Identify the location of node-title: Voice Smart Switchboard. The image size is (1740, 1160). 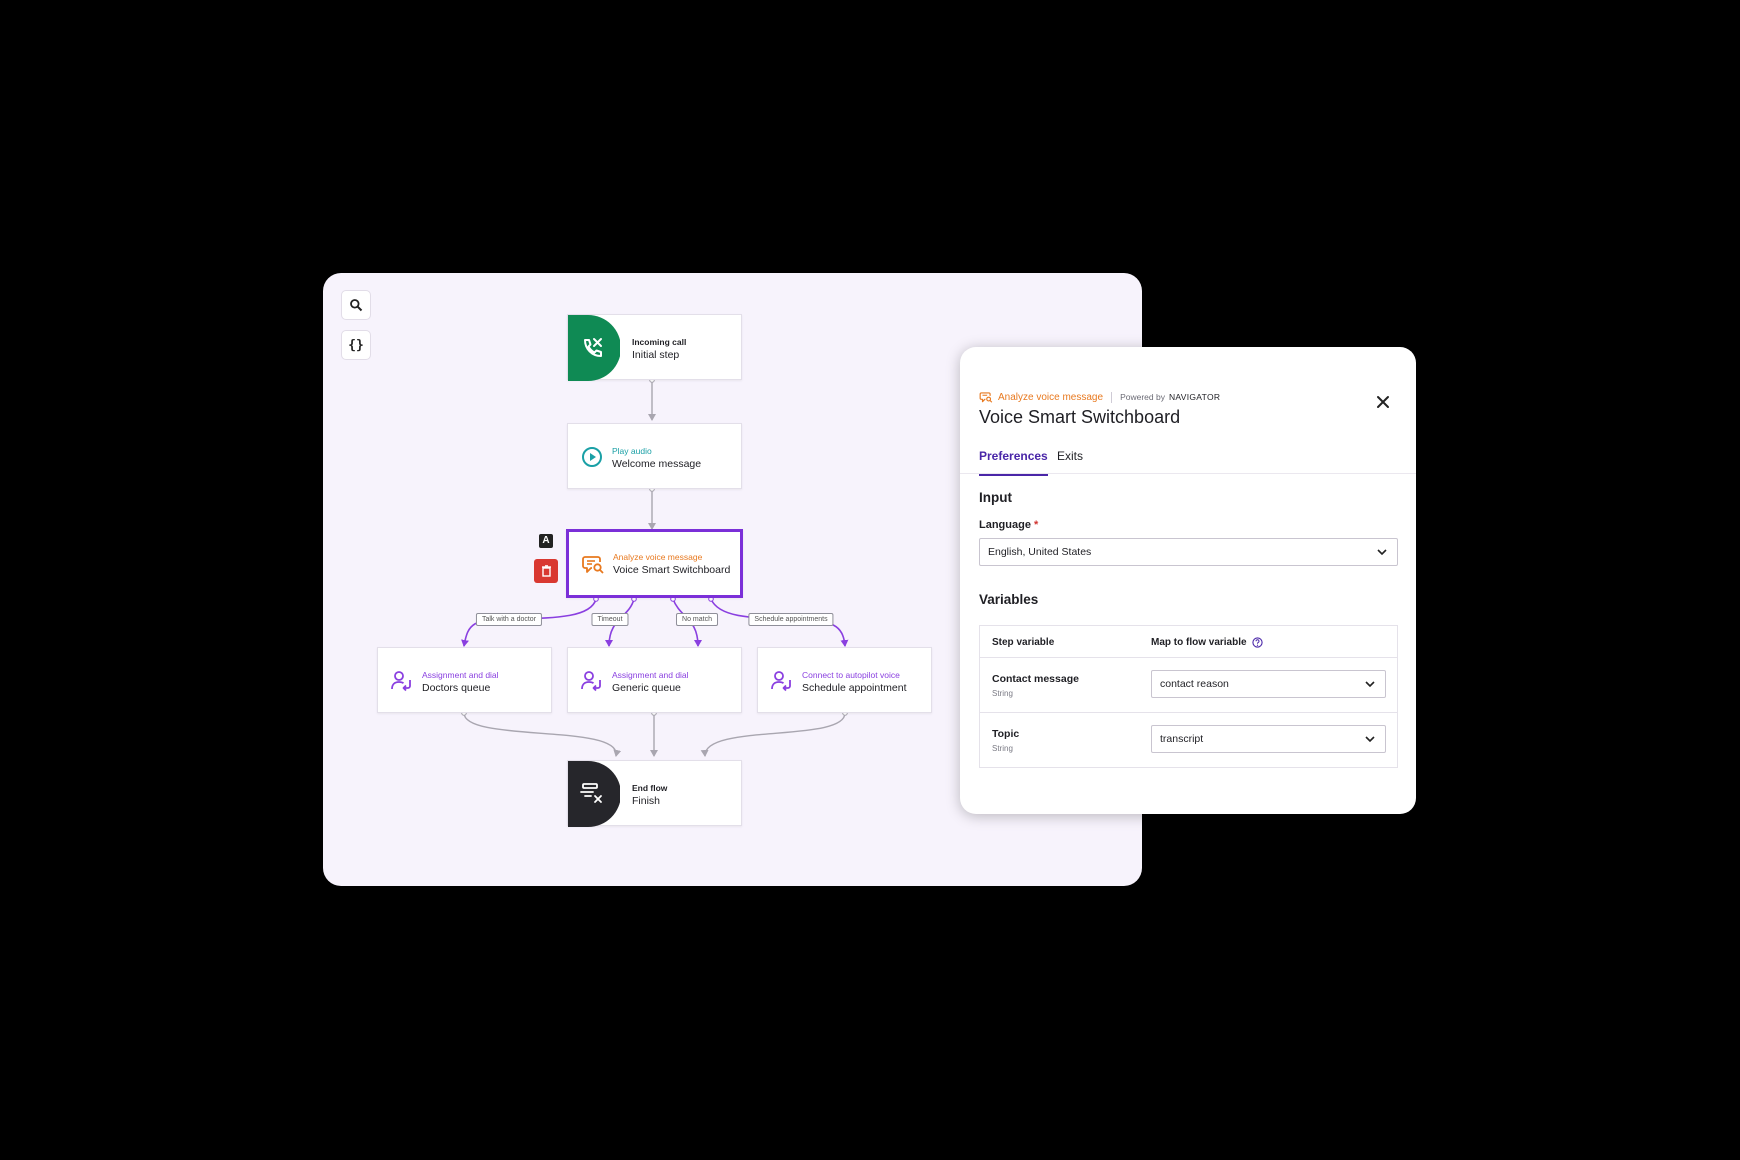
(672, 570).